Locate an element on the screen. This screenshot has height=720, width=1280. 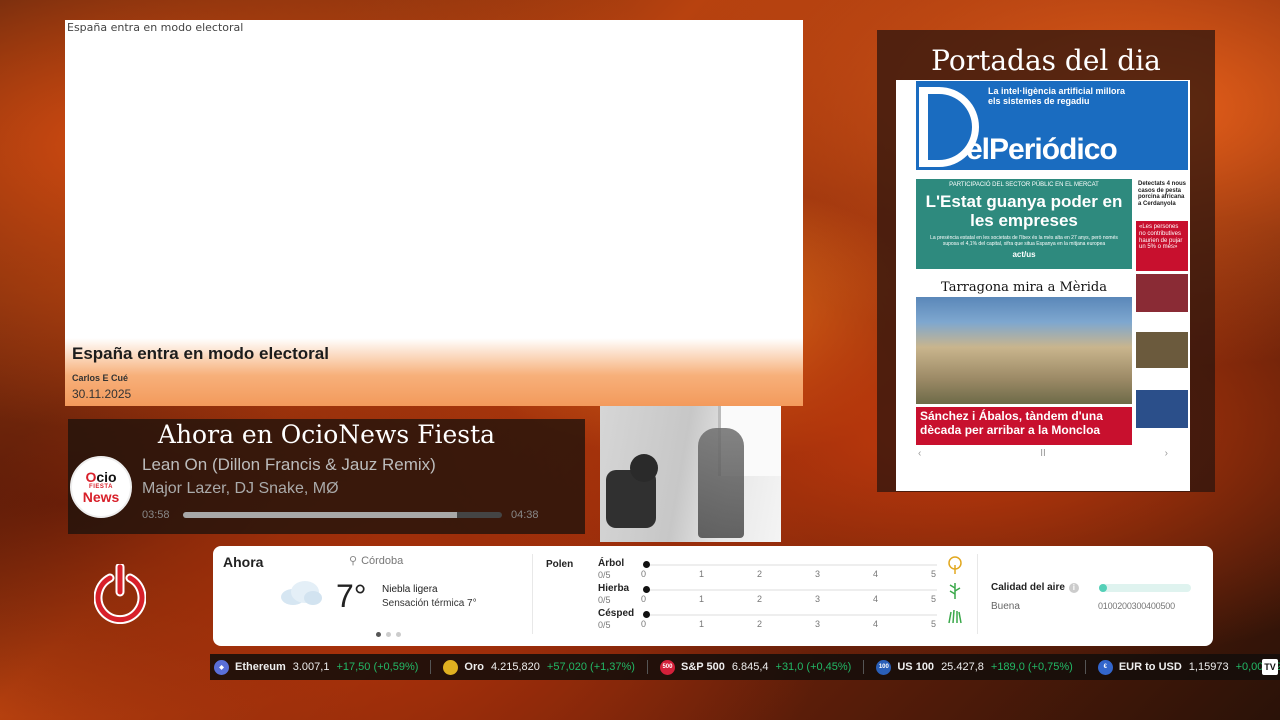
camera-feed is located at coordinates (690, 474).